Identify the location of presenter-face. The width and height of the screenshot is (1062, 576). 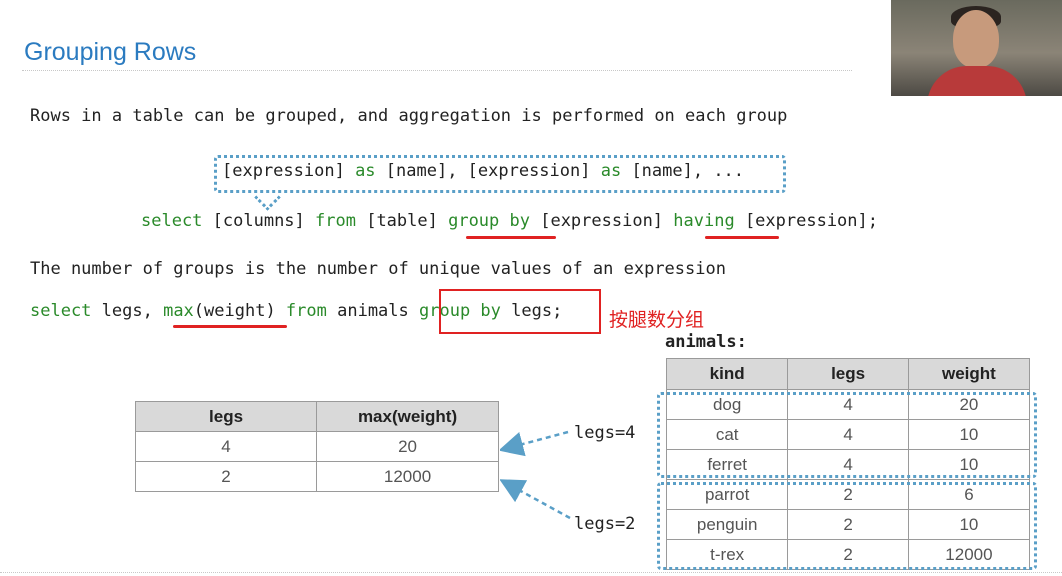
(976, 39).